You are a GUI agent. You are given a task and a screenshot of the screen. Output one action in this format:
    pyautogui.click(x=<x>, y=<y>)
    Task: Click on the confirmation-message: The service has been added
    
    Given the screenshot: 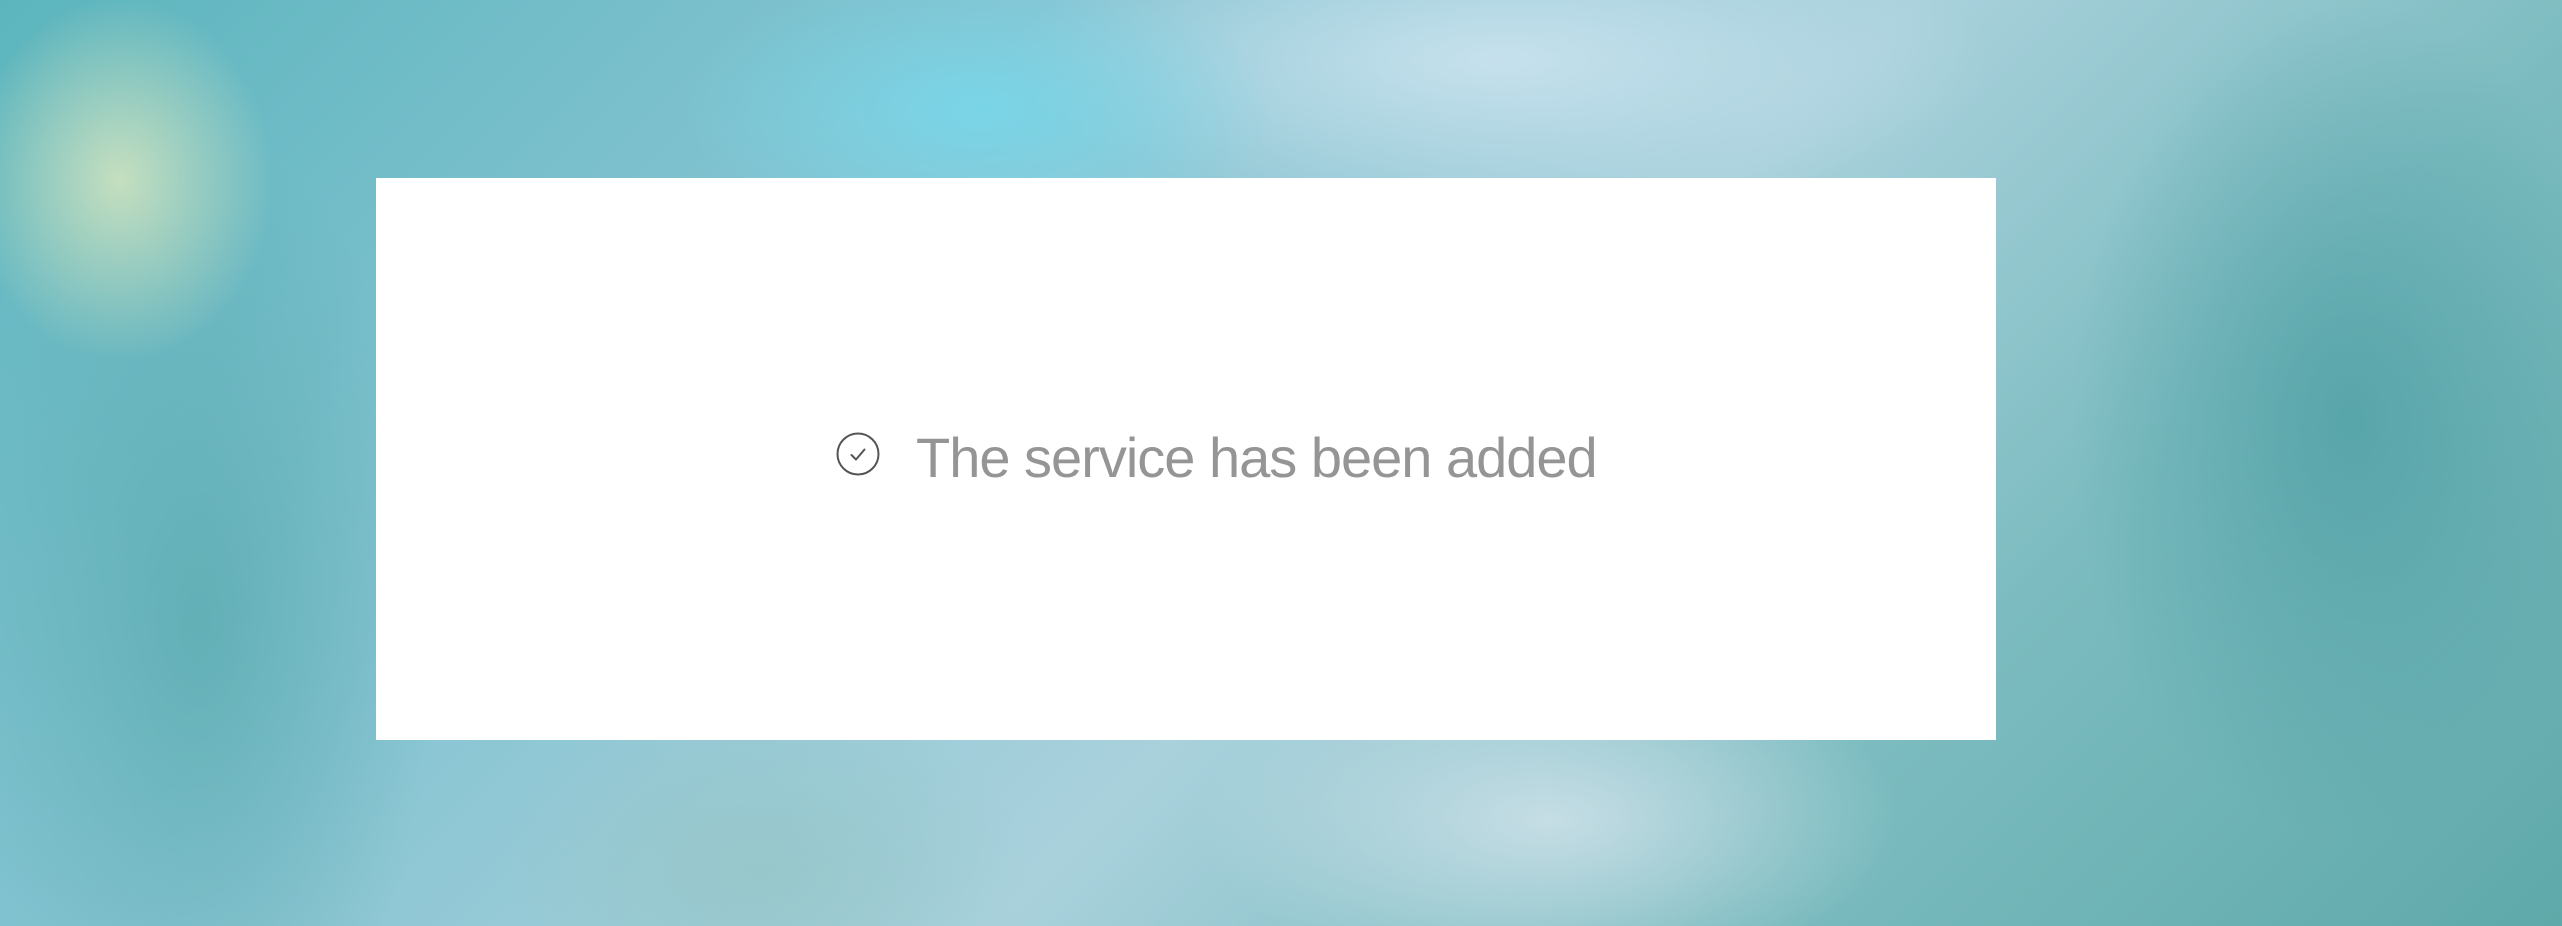 What is the action you would take?
    pyautogui.click(x=1257, y=457)
    